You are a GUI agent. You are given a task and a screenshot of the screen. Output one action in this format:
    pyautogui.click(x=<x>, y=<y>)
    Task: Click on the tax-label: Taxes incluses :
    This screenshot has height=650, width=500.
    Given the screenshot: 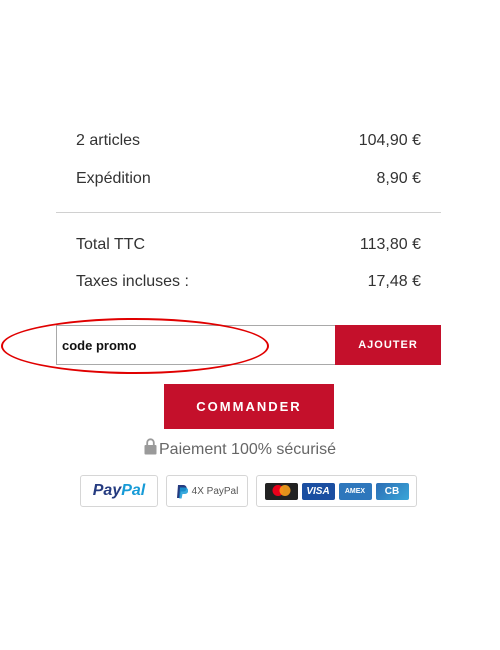 What is the action you would take?
    pyautogui.click(x=132, y=281)
    